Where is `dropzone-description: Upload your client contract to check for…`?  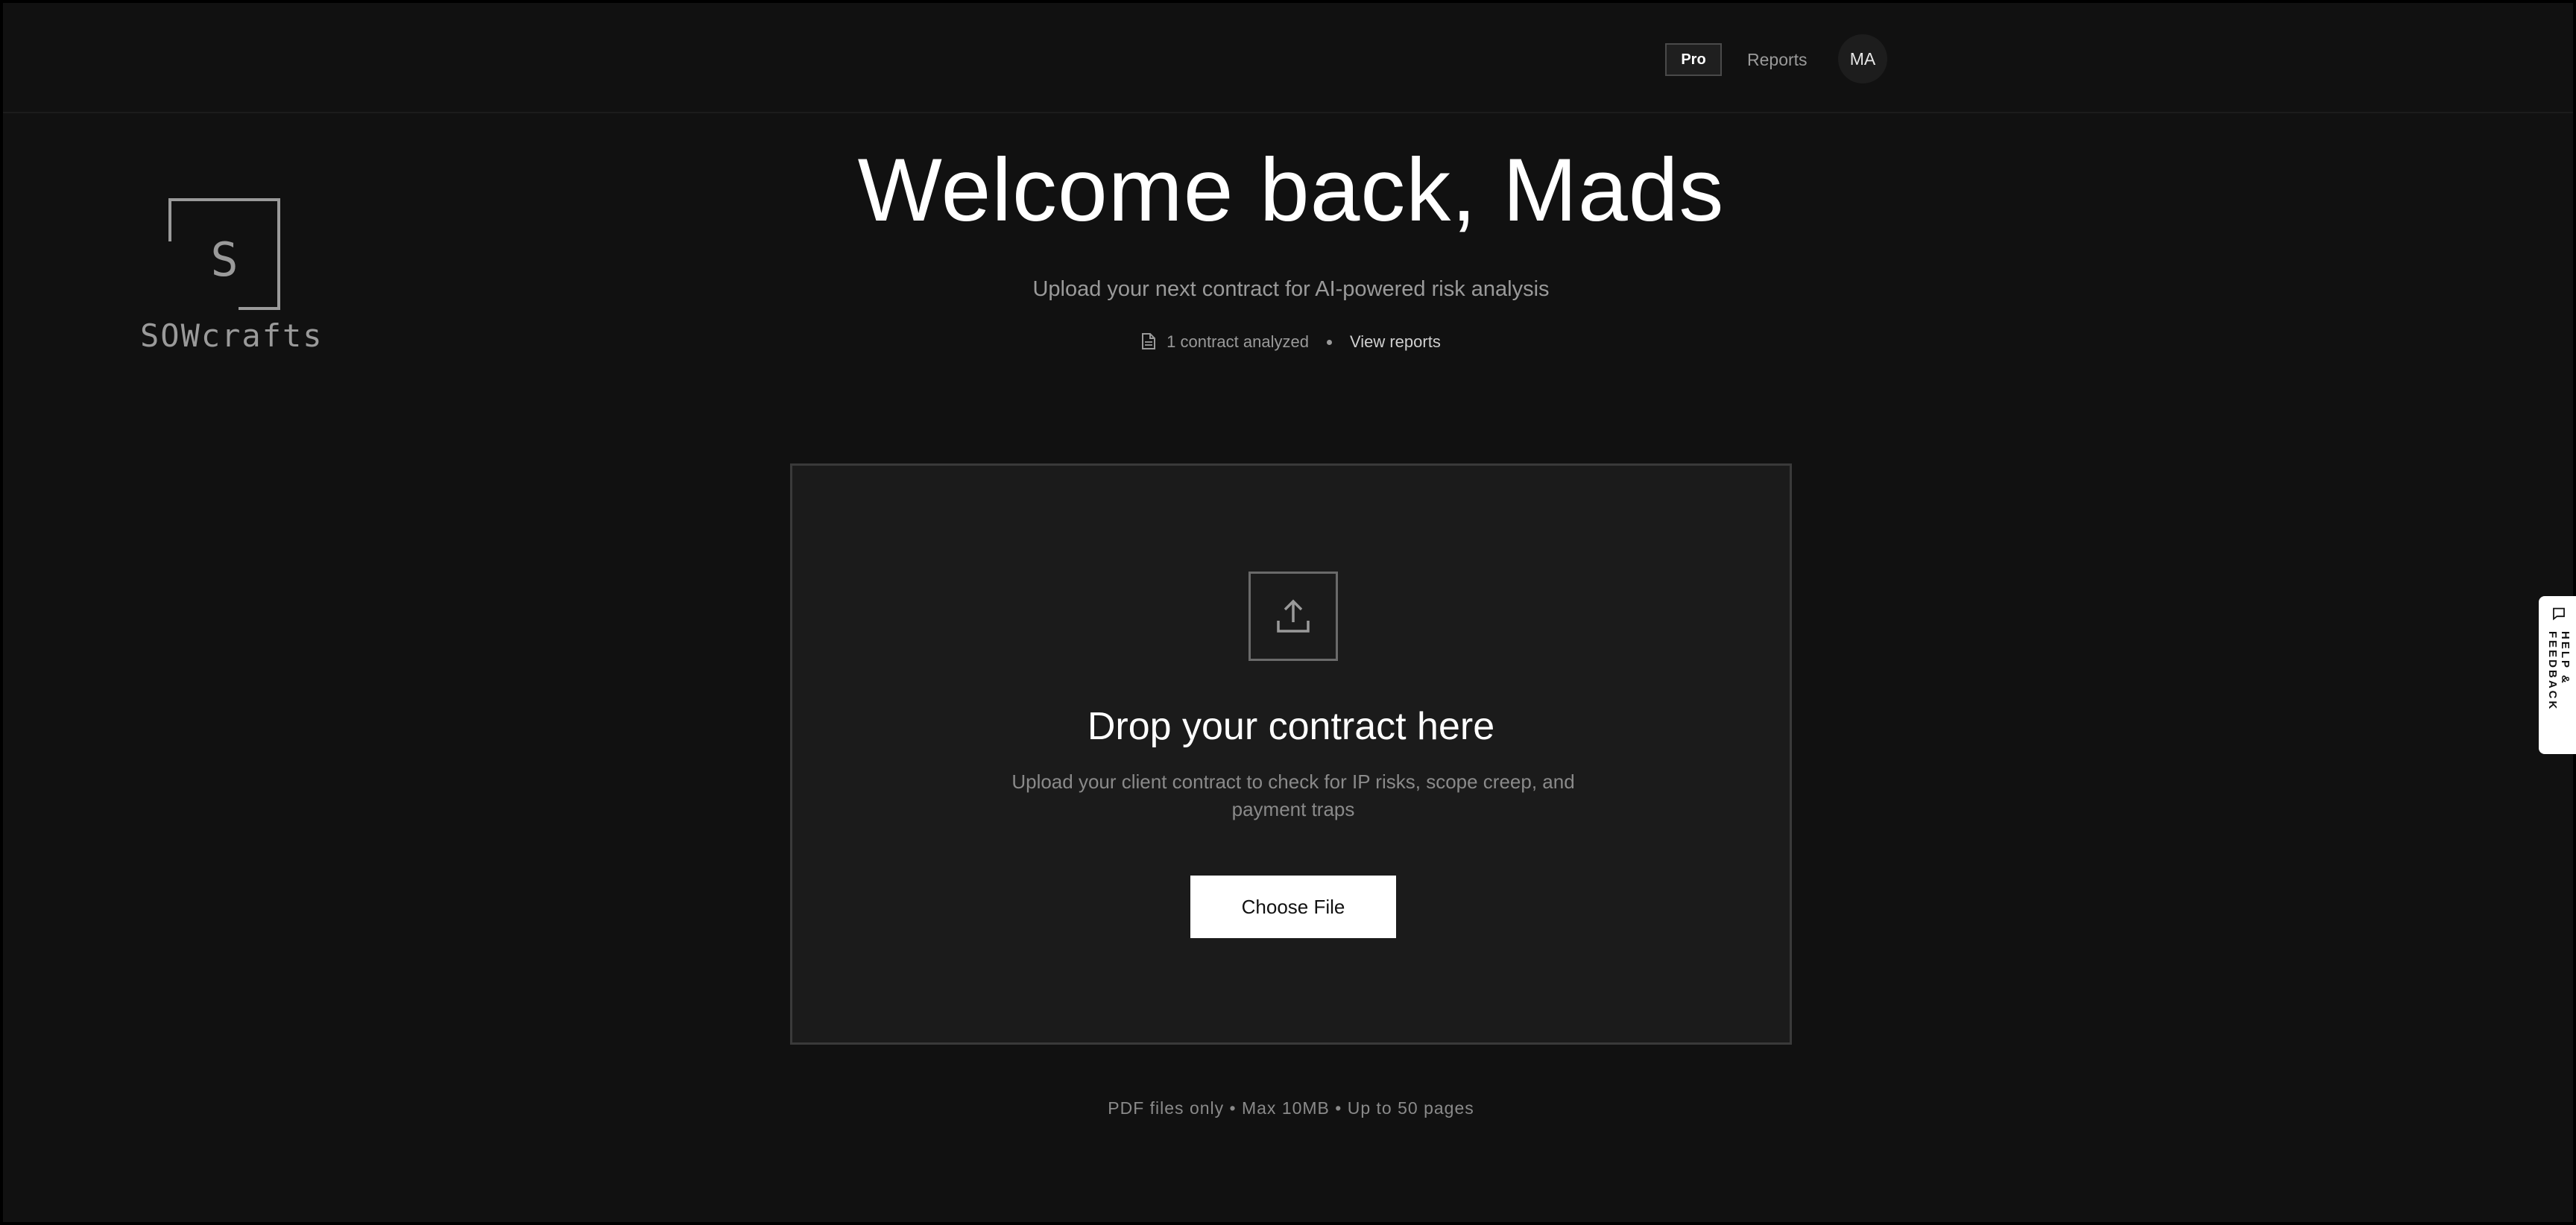
dropzone-description: Upload your client contract to check for… is located at coordinates (1293, 795).